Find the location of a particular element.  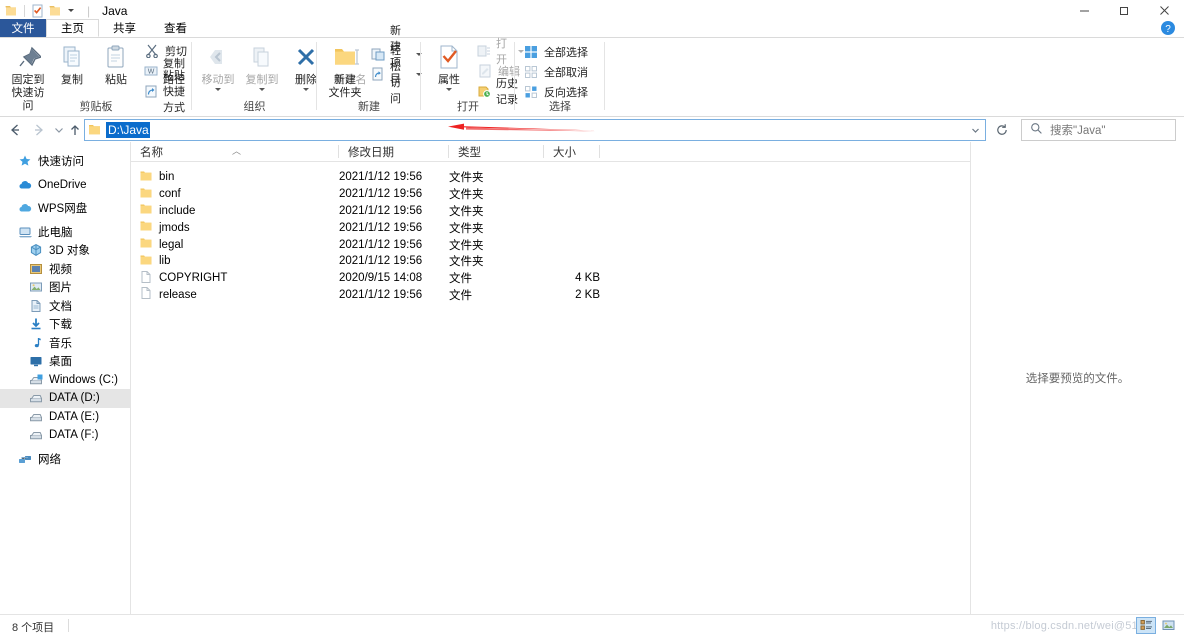

file-name-cell: include is located at coordinates (167, 210).